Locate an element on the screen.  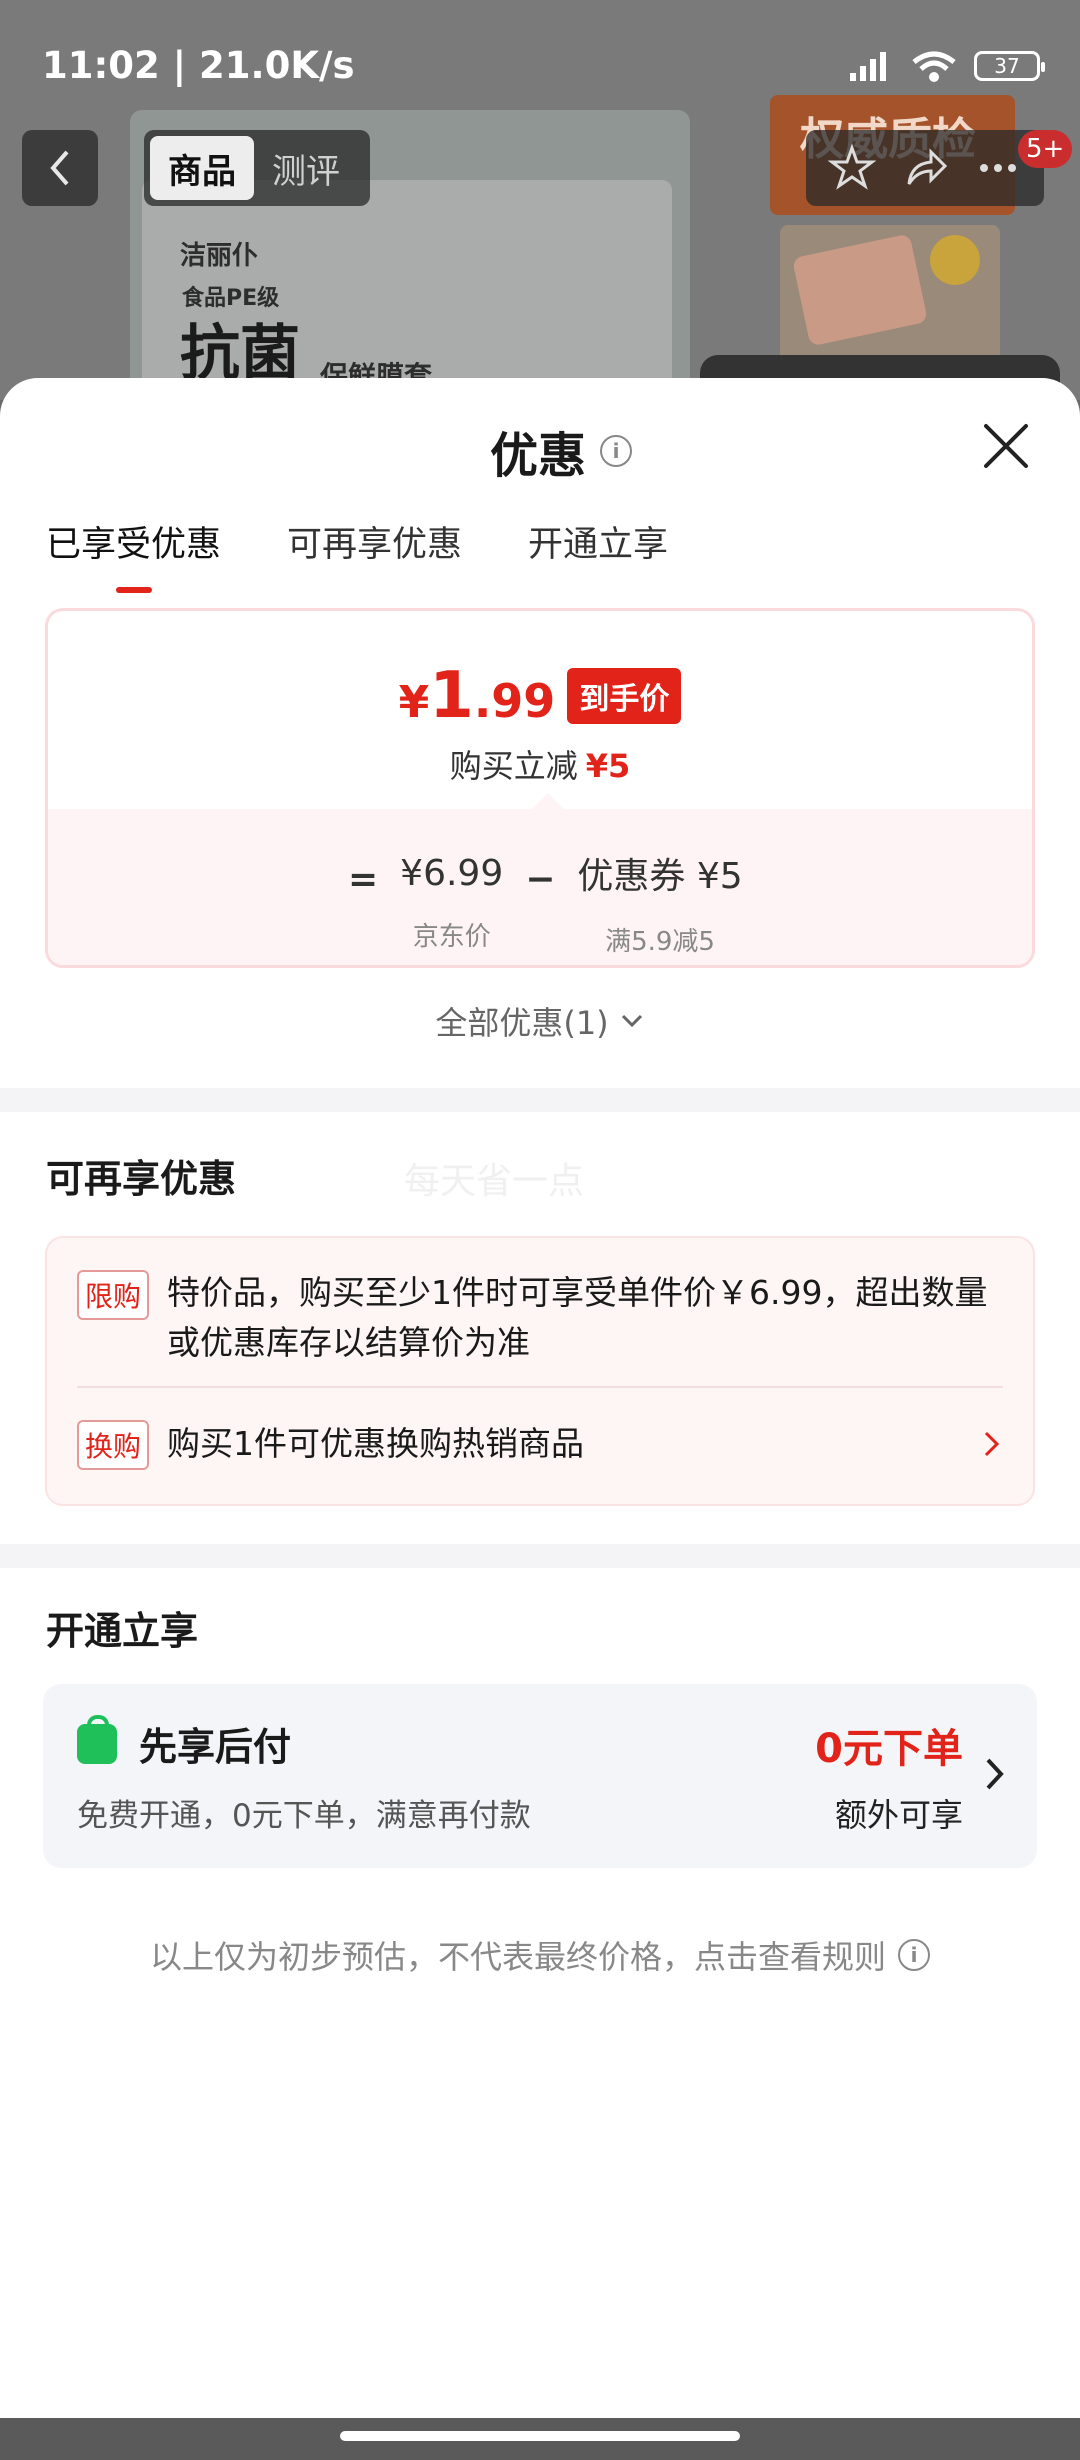
sheet-header: 优惠 i is located at coordinates (540, 438).